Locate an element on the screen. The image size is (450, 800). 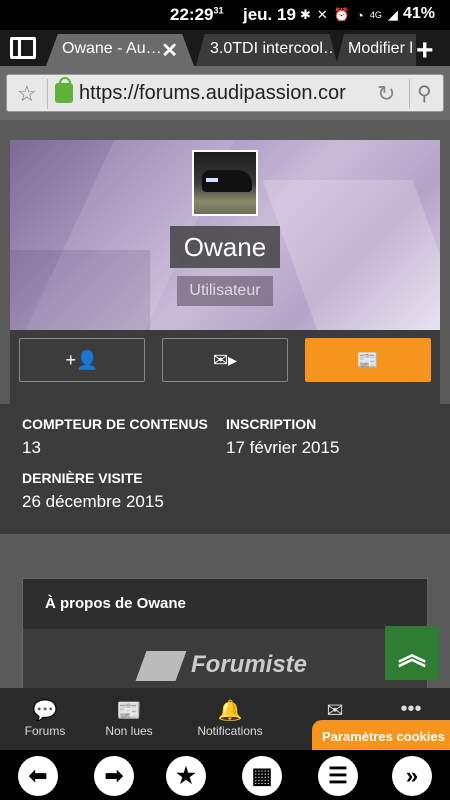
about-section: À propos de Owane Forumiste is located at coordinates (225, 638).